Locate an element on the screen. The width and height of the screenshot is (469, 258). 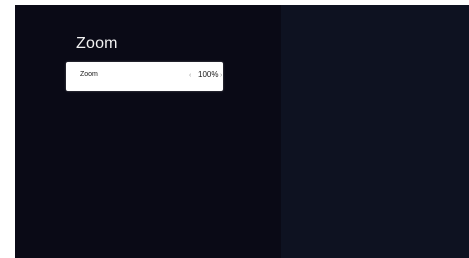
page-title: Zoom is located at coordinates (97, 43).